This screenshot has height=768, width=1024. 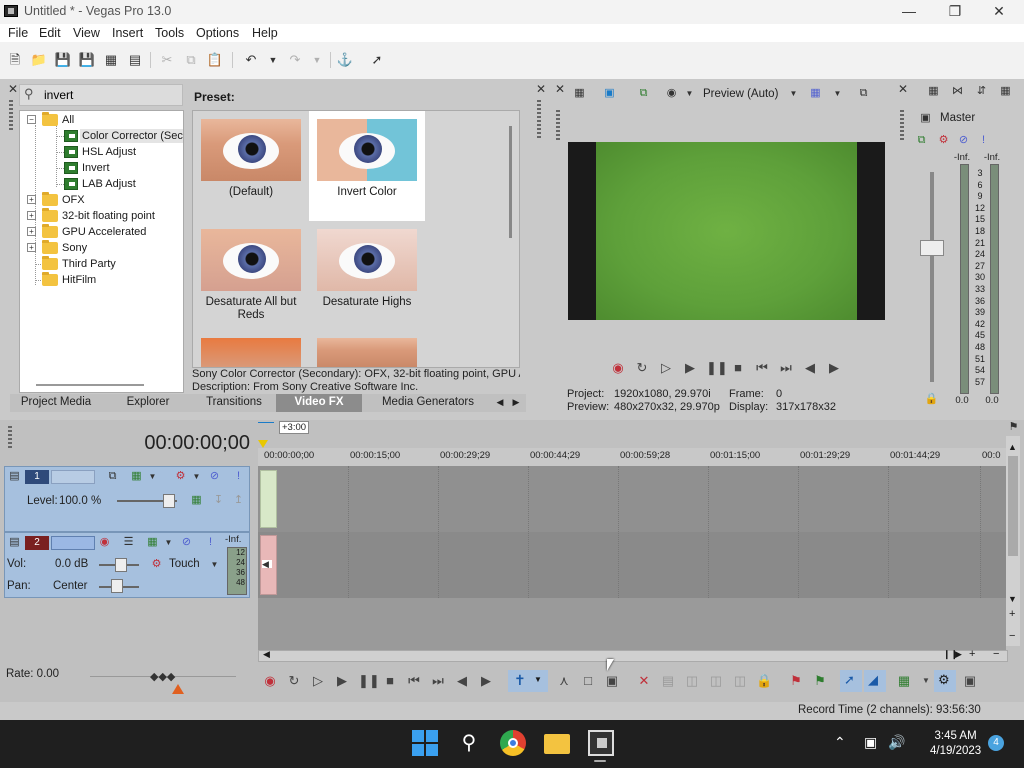 I want to click on scroll-down-icon: ▼, so click(x=1012, y=599).